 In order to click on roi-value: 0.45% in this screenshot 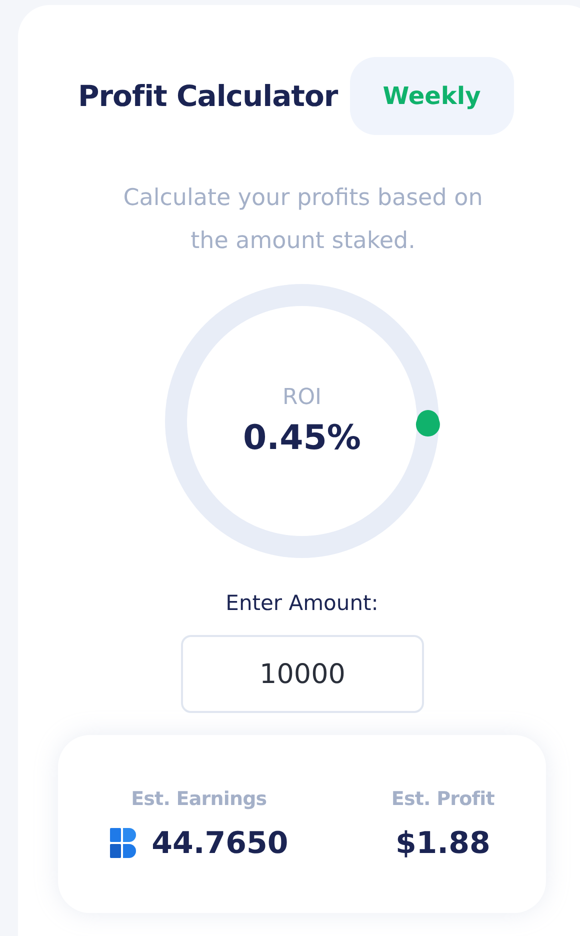, I will do `click(302, 438)`.